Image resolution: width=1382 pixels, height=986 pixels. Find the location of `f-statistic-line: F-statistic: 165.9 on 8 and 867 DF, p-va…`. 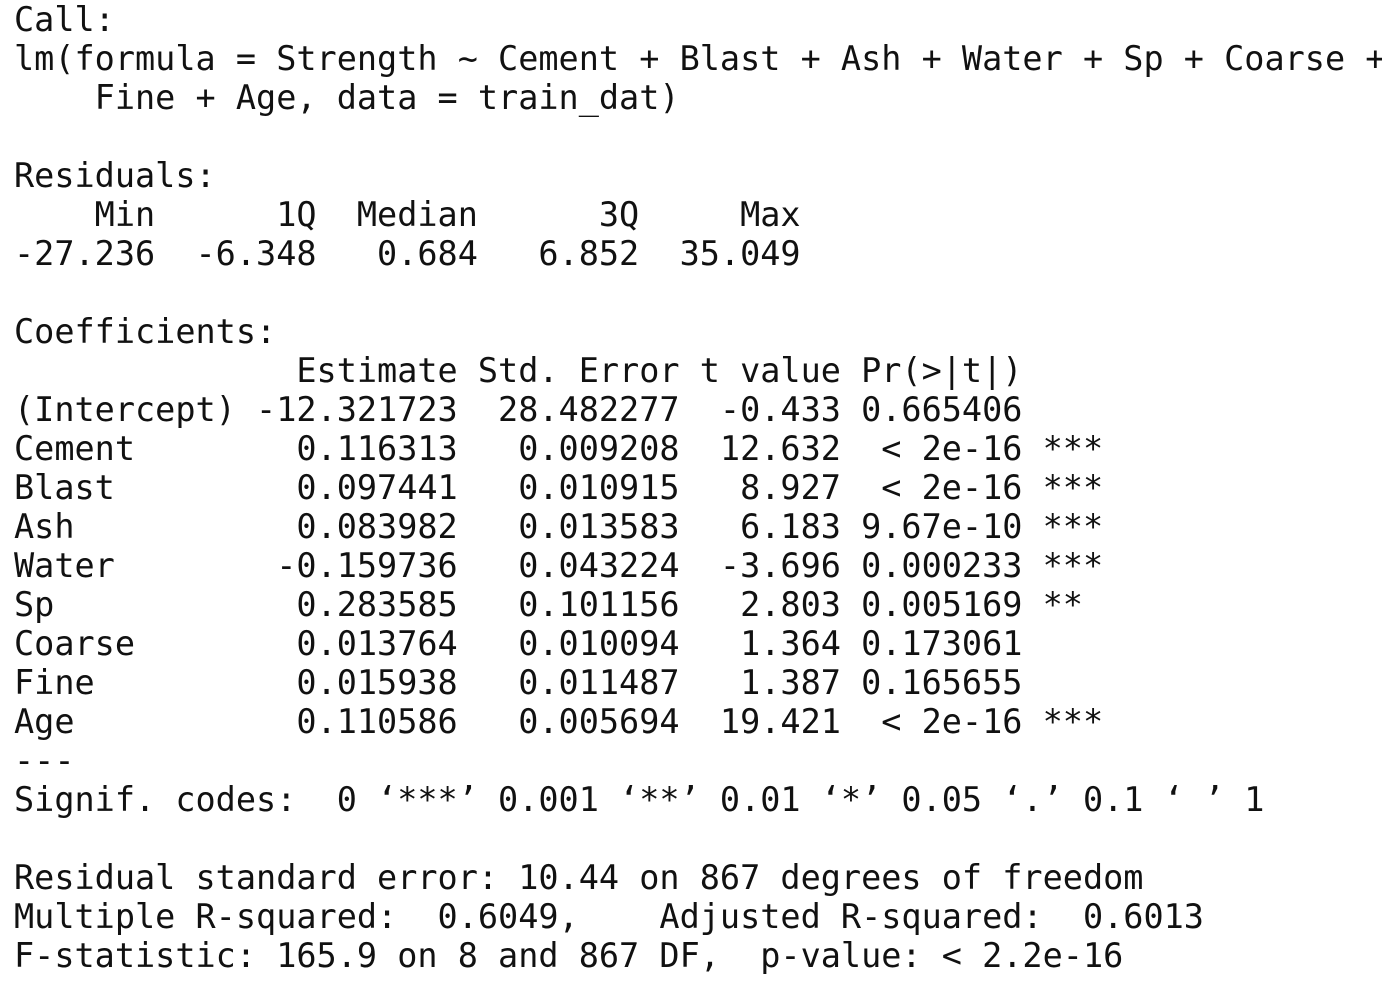

f-statistic-line: F-statistic: 165.9 on 8 and 867 DF, p-va… is located at coordinates (569, 955).